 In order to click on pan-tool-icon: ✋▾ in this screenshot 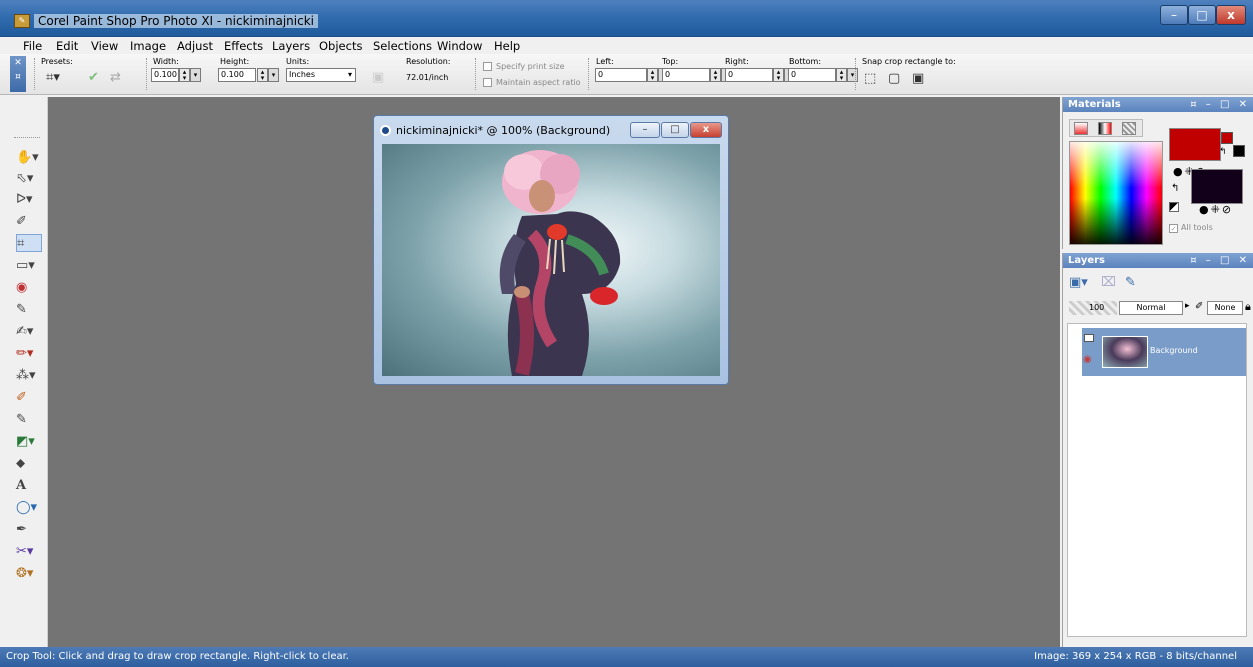, I will do `click(29, 158)`.